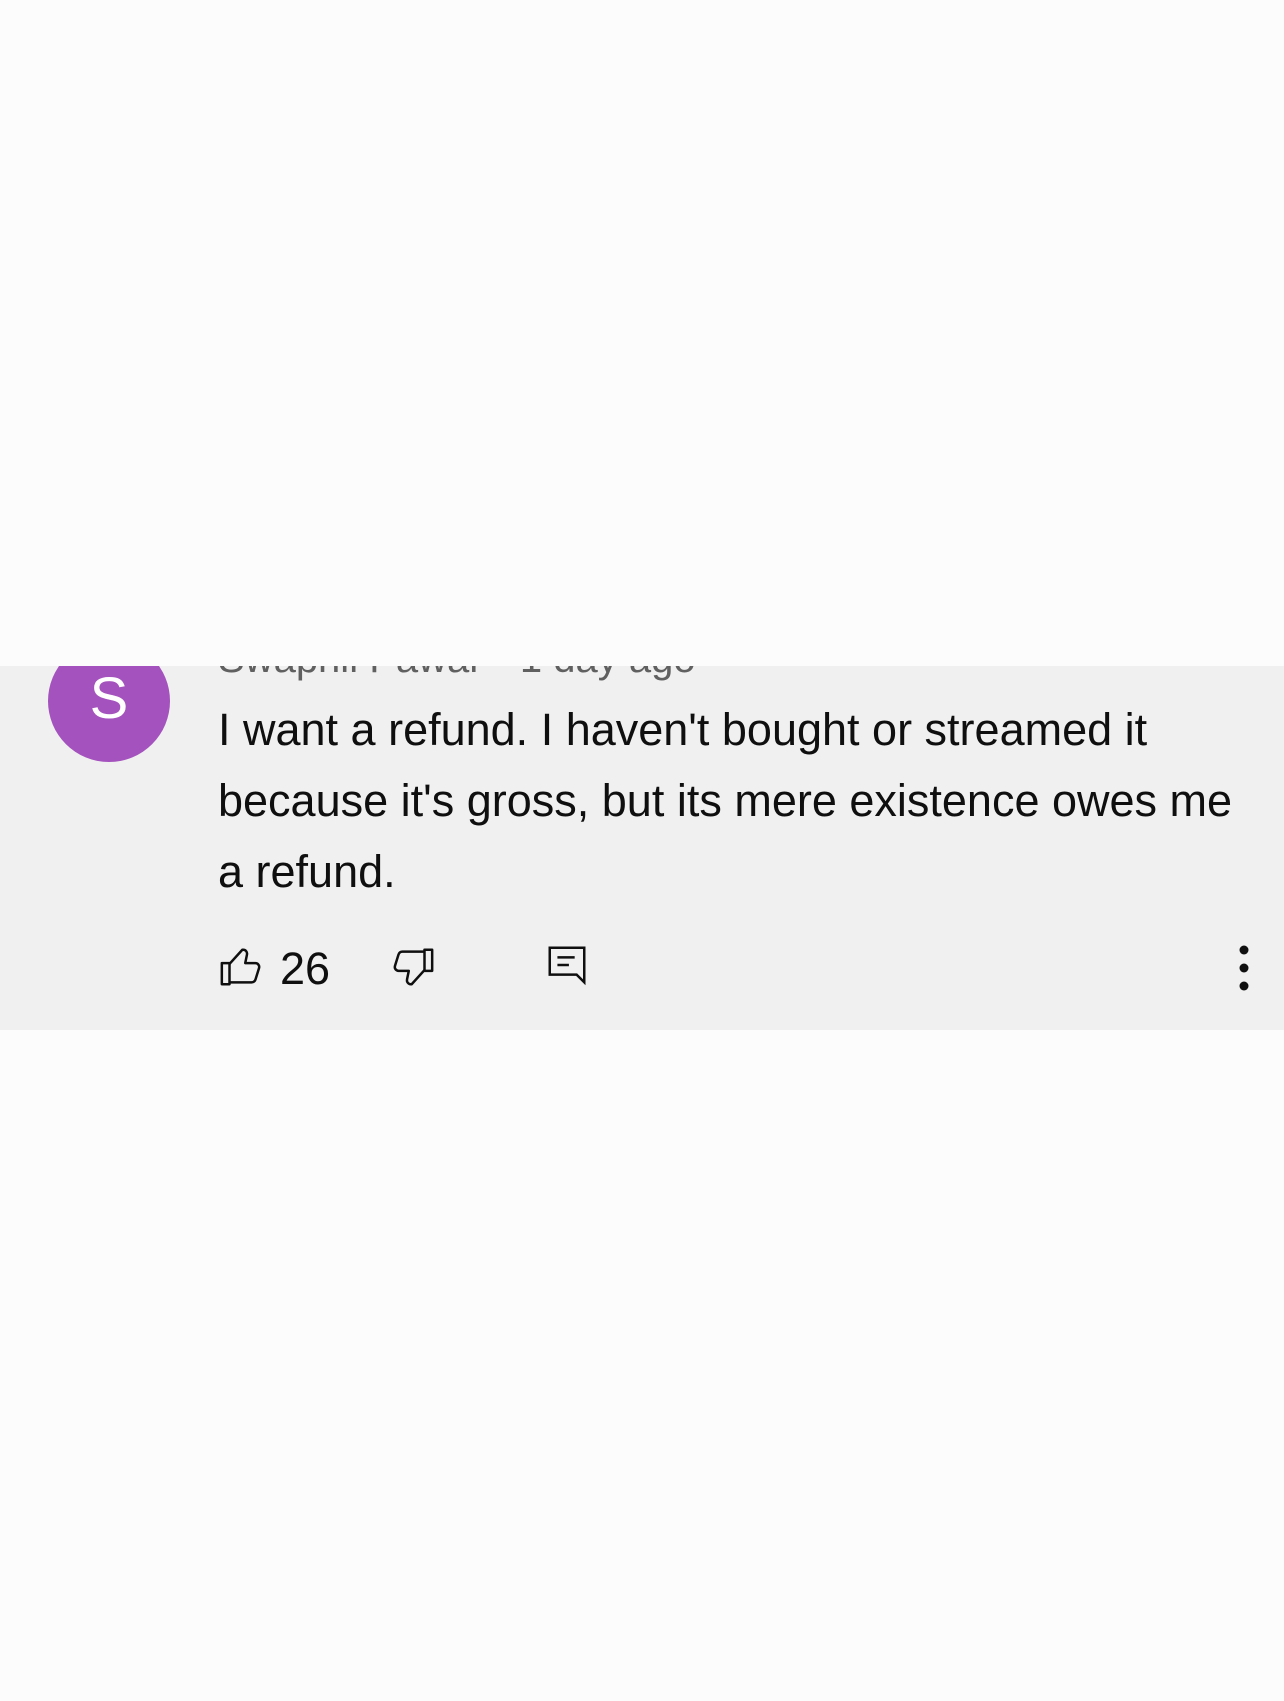 Image resolution: width=1284 pixels, height=1701 pixels. What do you see at coordinates (109, 698) in the screenshot?
I see `avatar-letter: S` at bounding box center [109, 698].